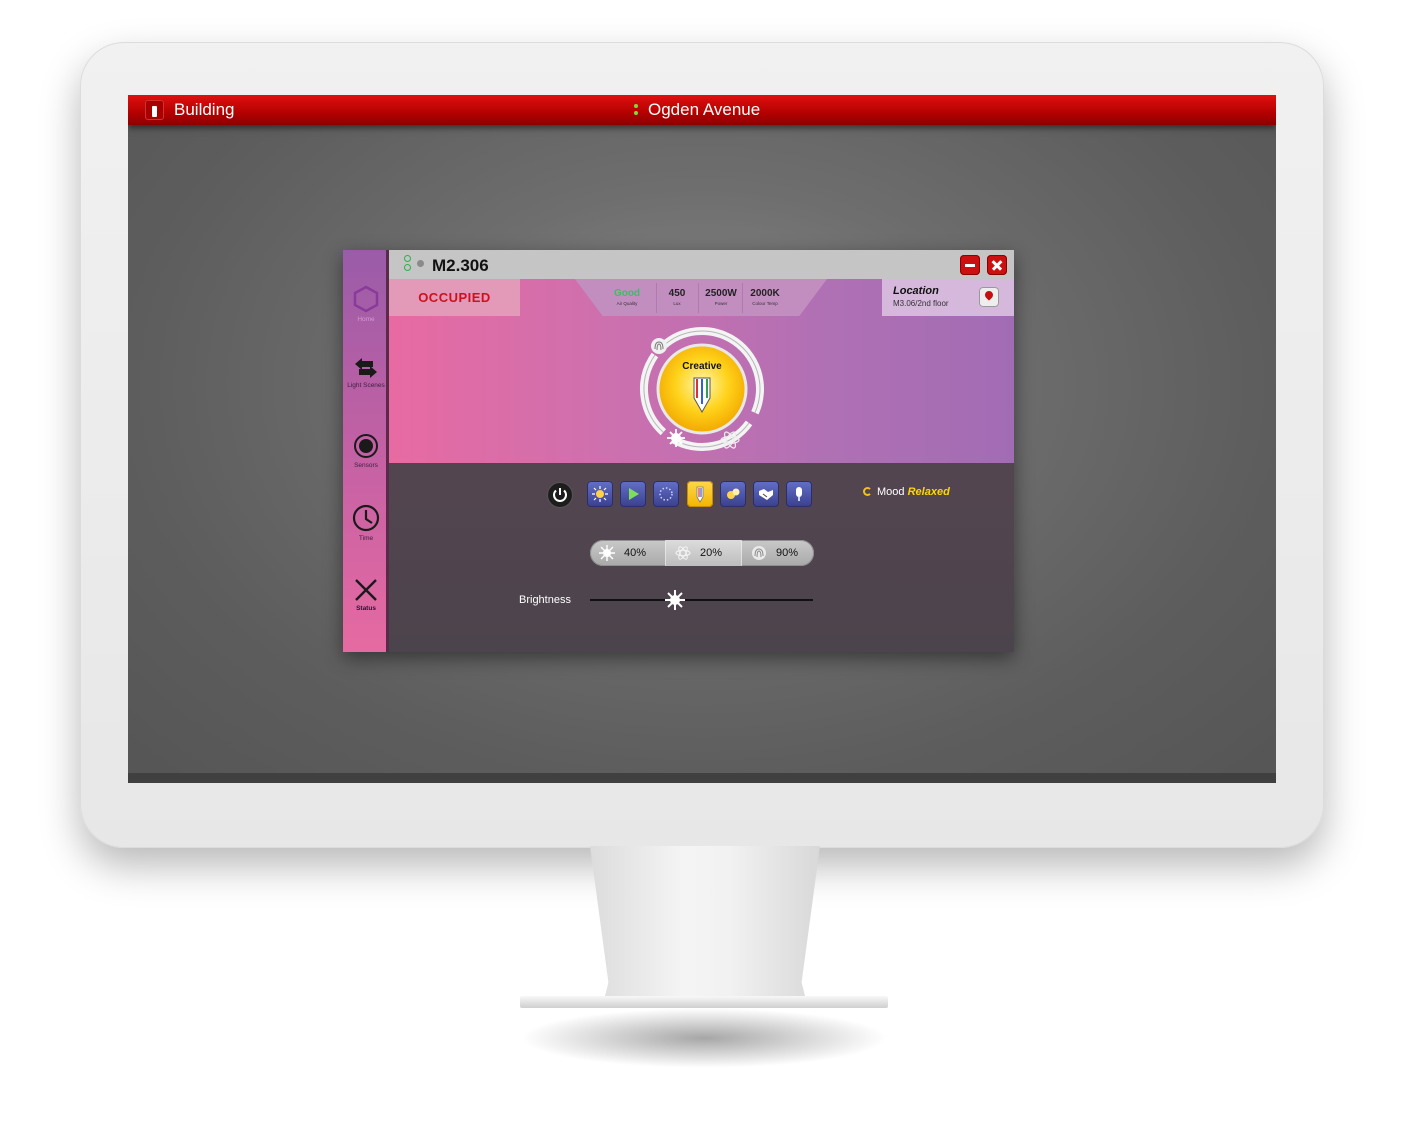  I want to click on brightness-slider, so click(701, 600).